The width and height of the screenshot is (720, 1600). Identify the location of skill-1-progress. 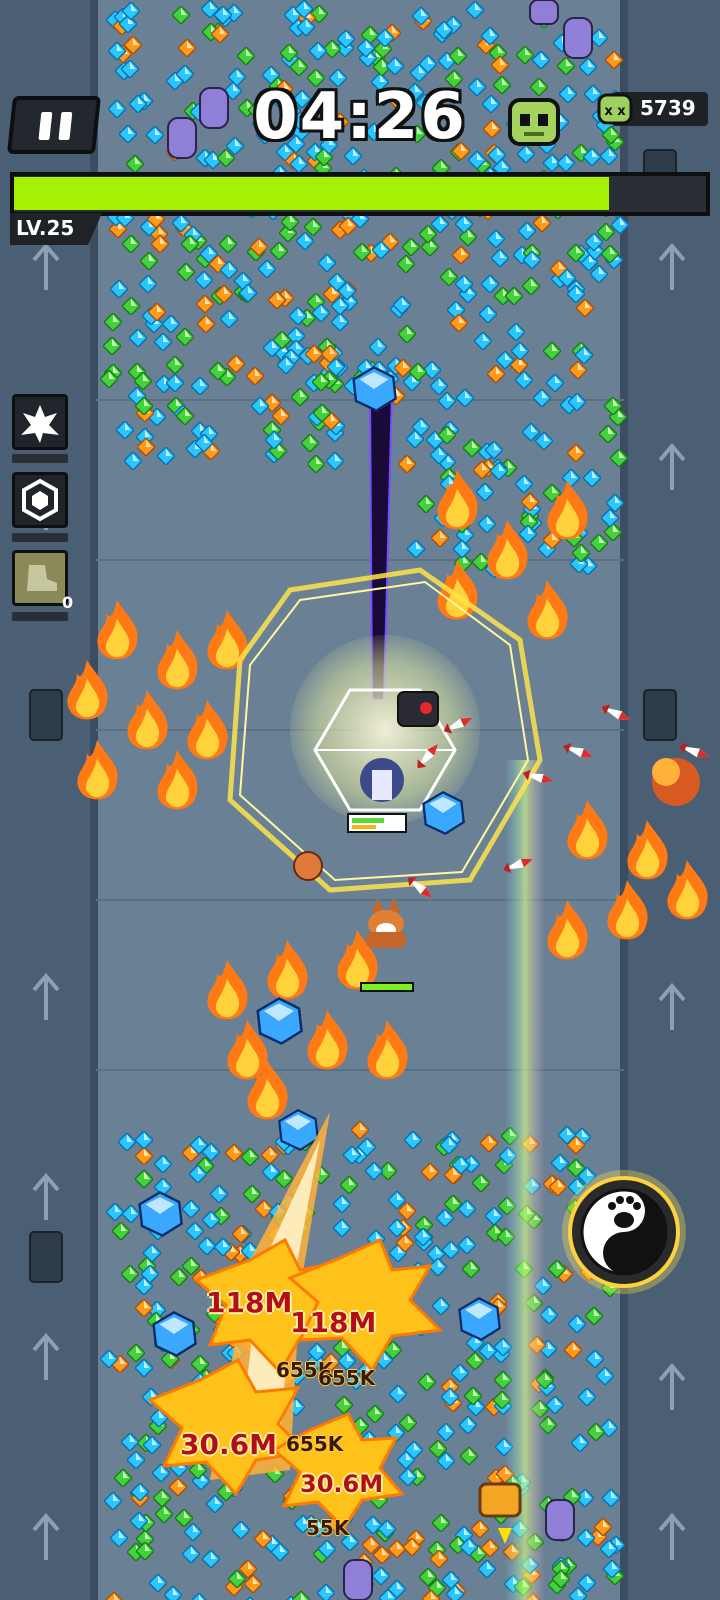
(40, 458).